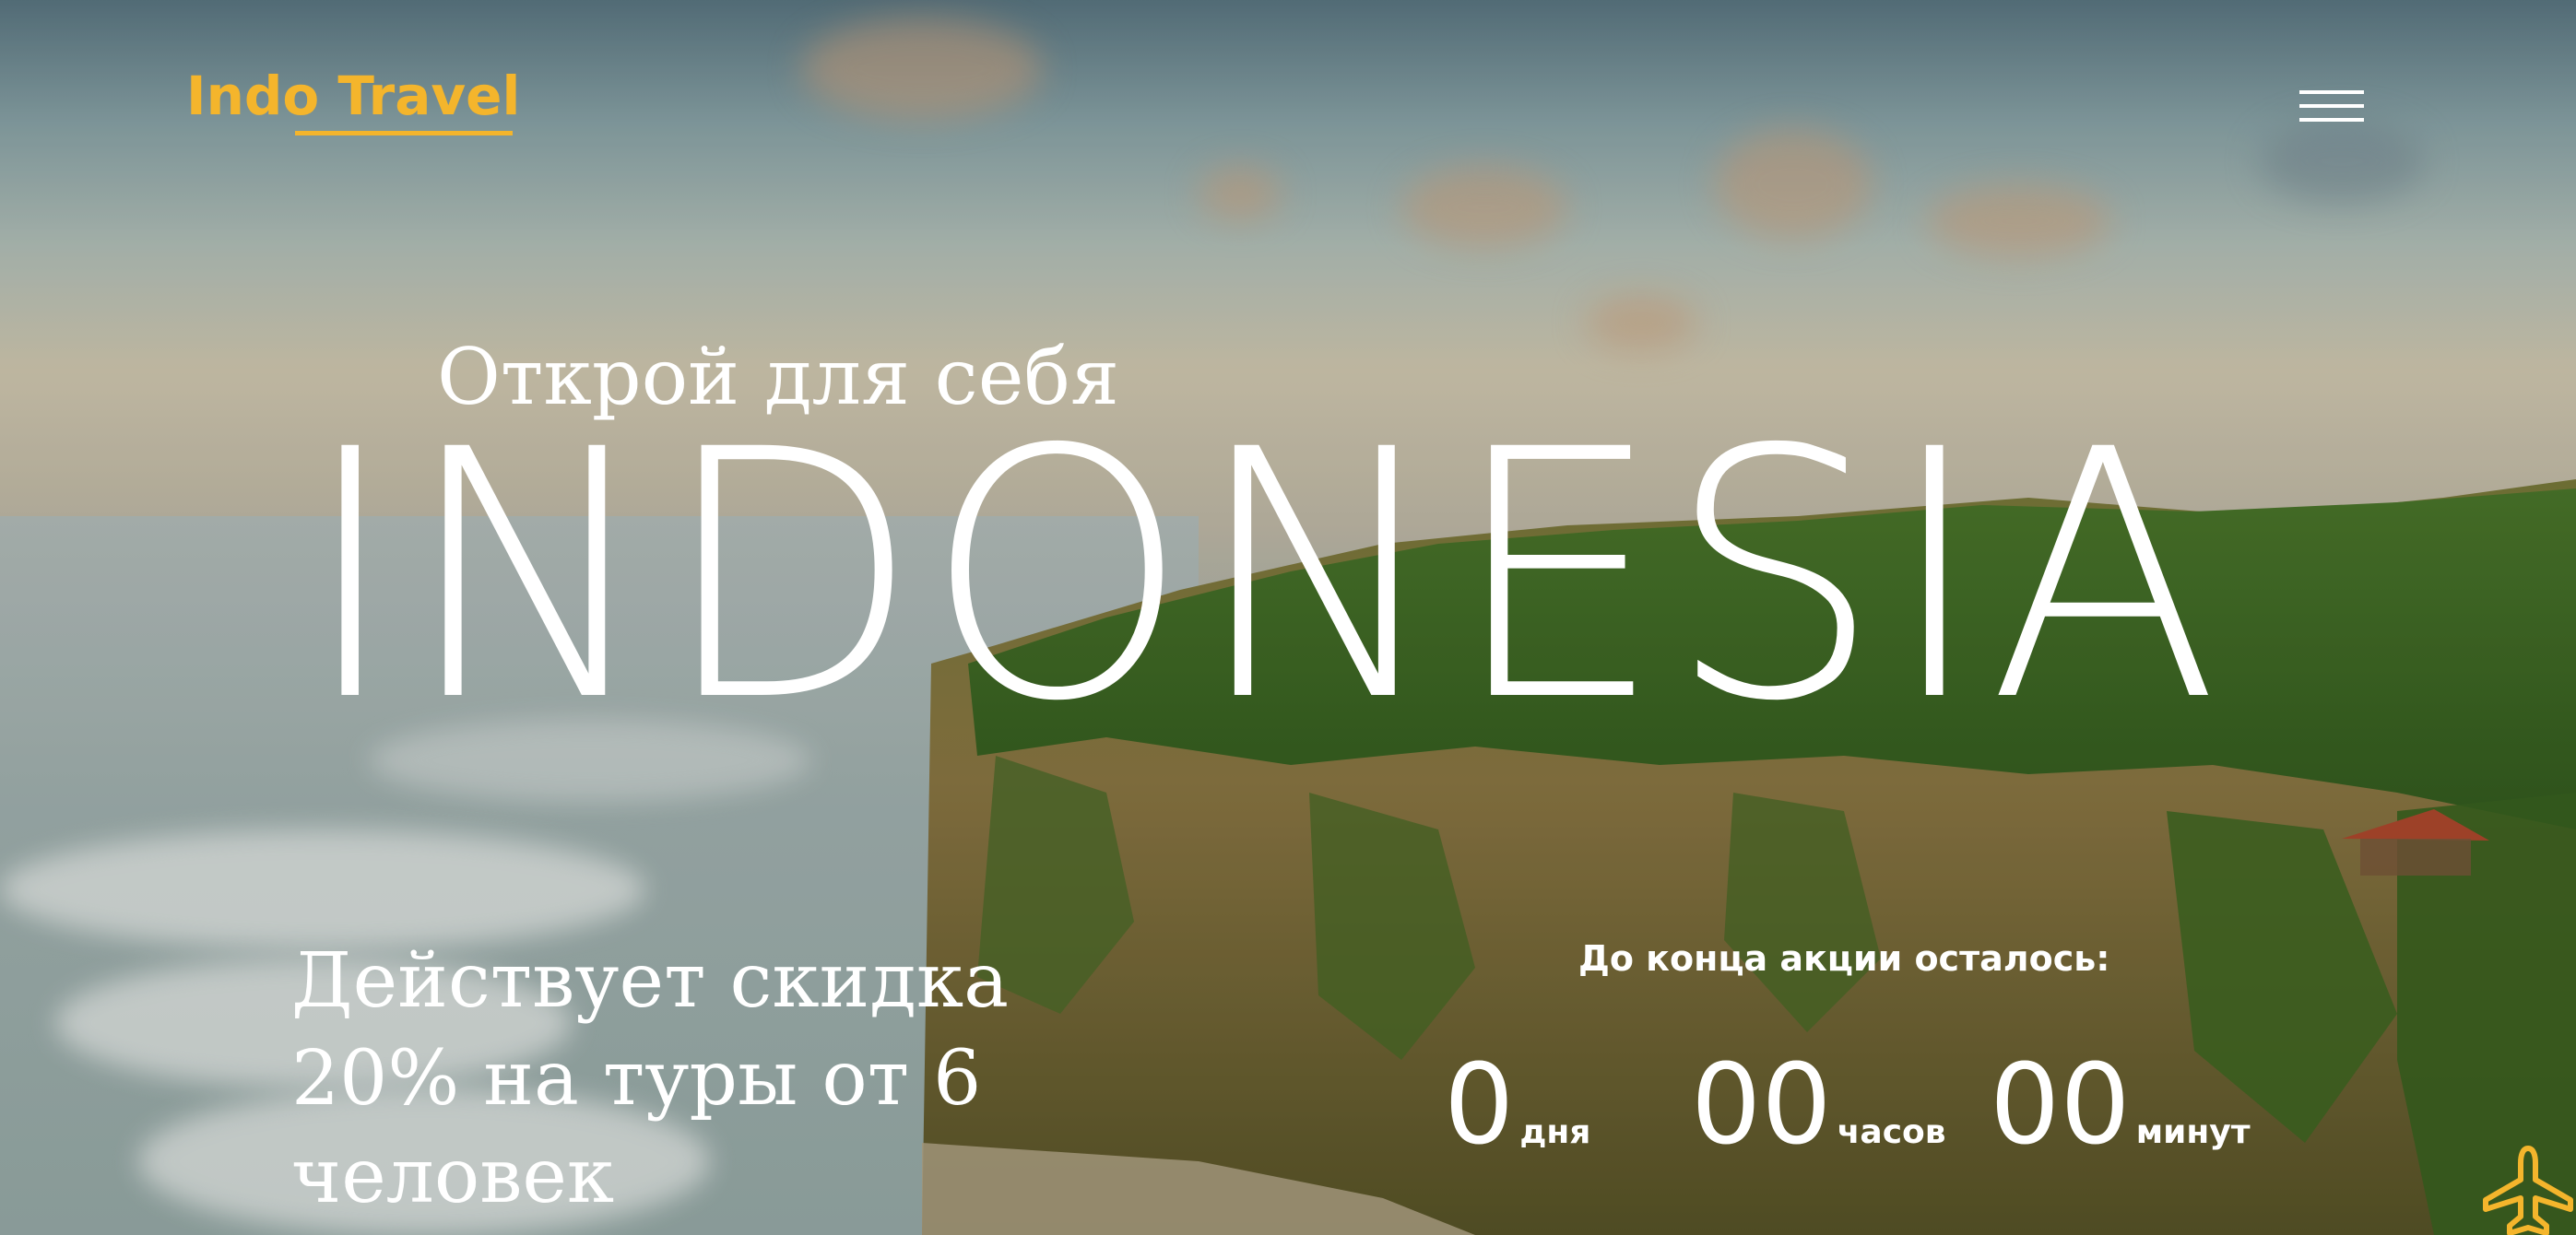  I want to click on countdown-minutes: 00 минут, so click(2120, 1106).